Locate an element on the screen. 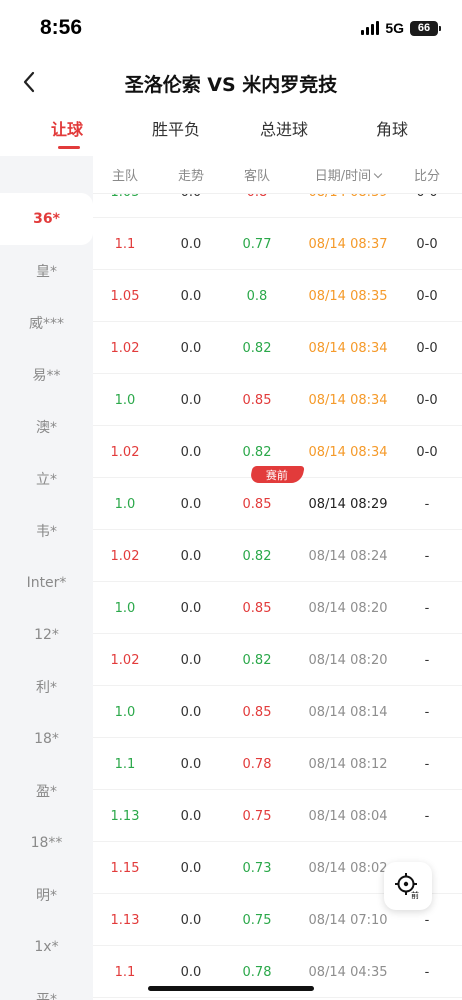 This screenshot has height=1000, width=462. header: 圣洛伦索 VS 米内罗竞技 is located at coordinates (231, 82).